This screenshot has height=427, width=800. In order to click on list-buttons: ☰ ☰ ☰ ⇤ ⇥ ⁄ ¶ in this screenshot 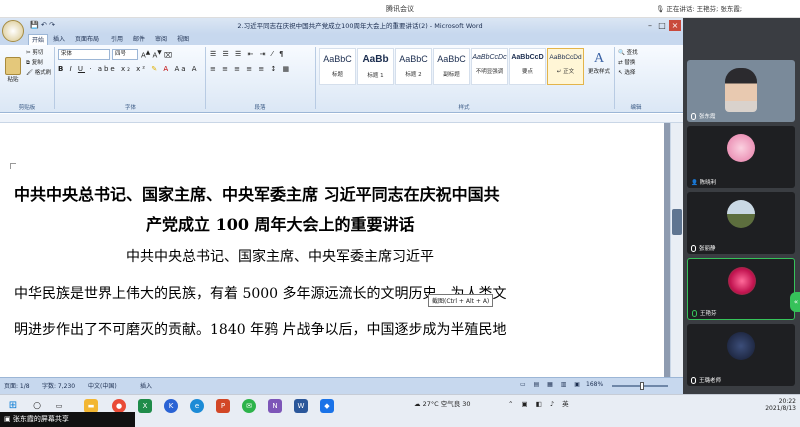, I will do `click(248, 54)`.